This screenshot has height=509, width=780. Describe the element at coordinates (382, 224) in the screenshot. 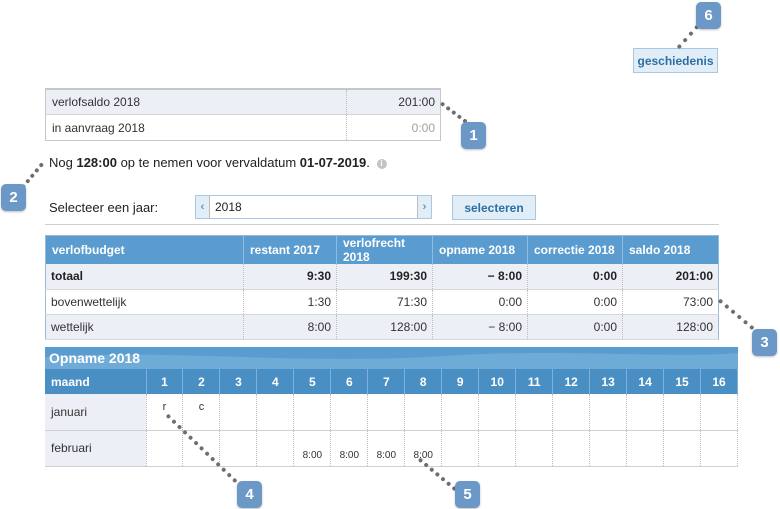

I see `divider` at that location.